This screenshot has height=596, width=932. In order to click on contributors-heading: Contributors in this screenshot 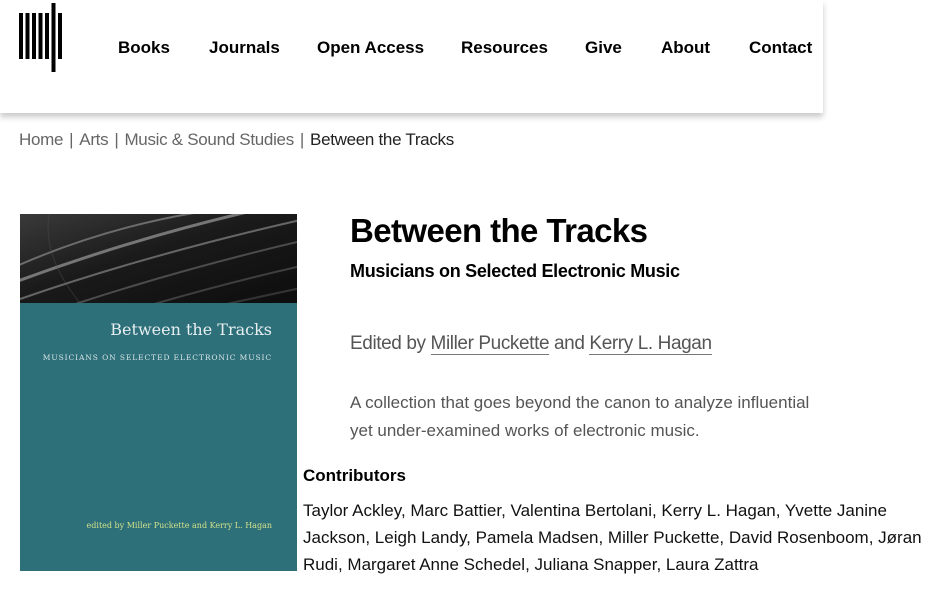, I will do `click(354, 475)`.